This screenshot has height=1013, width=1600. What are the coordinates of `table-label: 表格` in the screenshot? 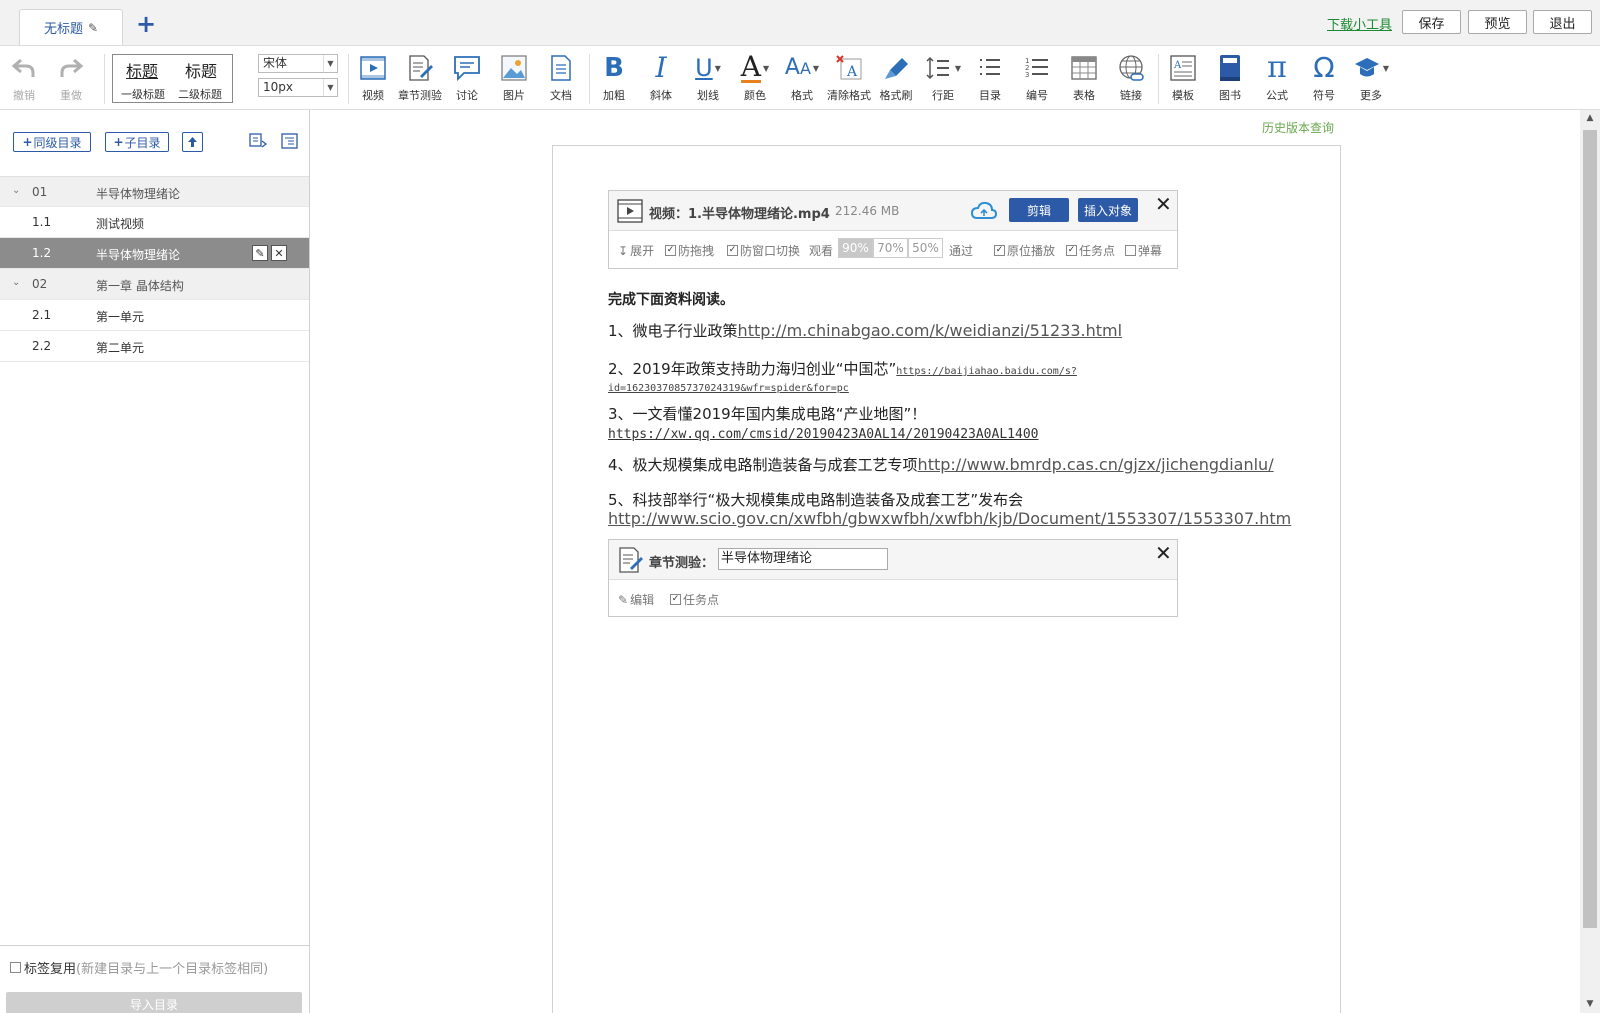 It's located at (1084, 95).